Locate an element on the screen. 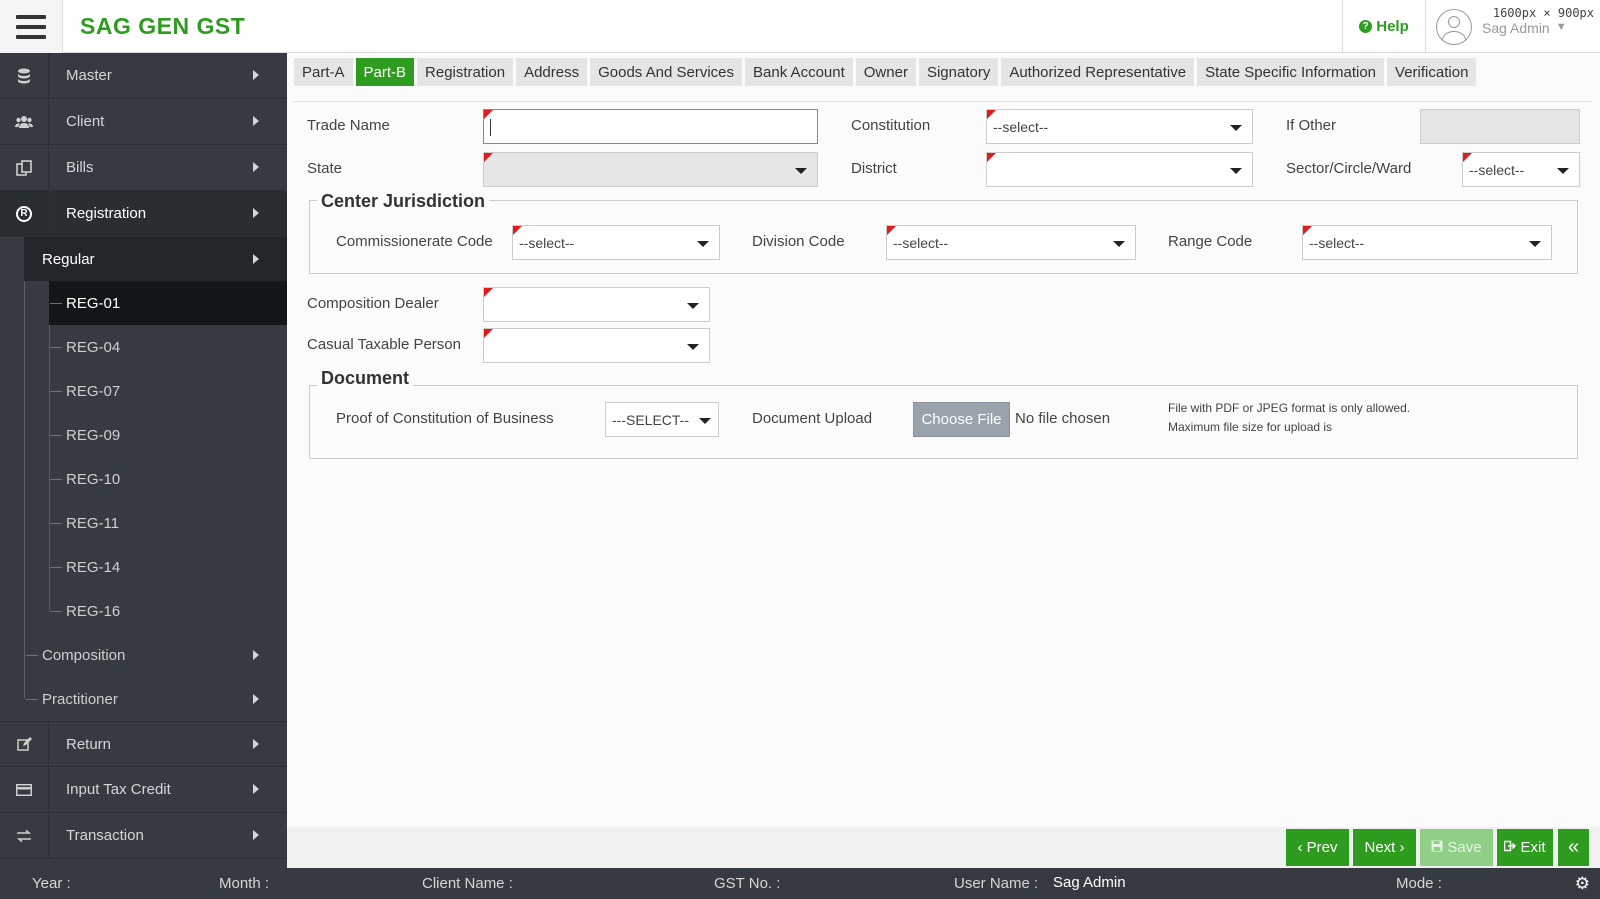 Image resolution: width=1600 pixels, height=899 pixels. sector-value: --select-- is located at coordinates (1497, 170).